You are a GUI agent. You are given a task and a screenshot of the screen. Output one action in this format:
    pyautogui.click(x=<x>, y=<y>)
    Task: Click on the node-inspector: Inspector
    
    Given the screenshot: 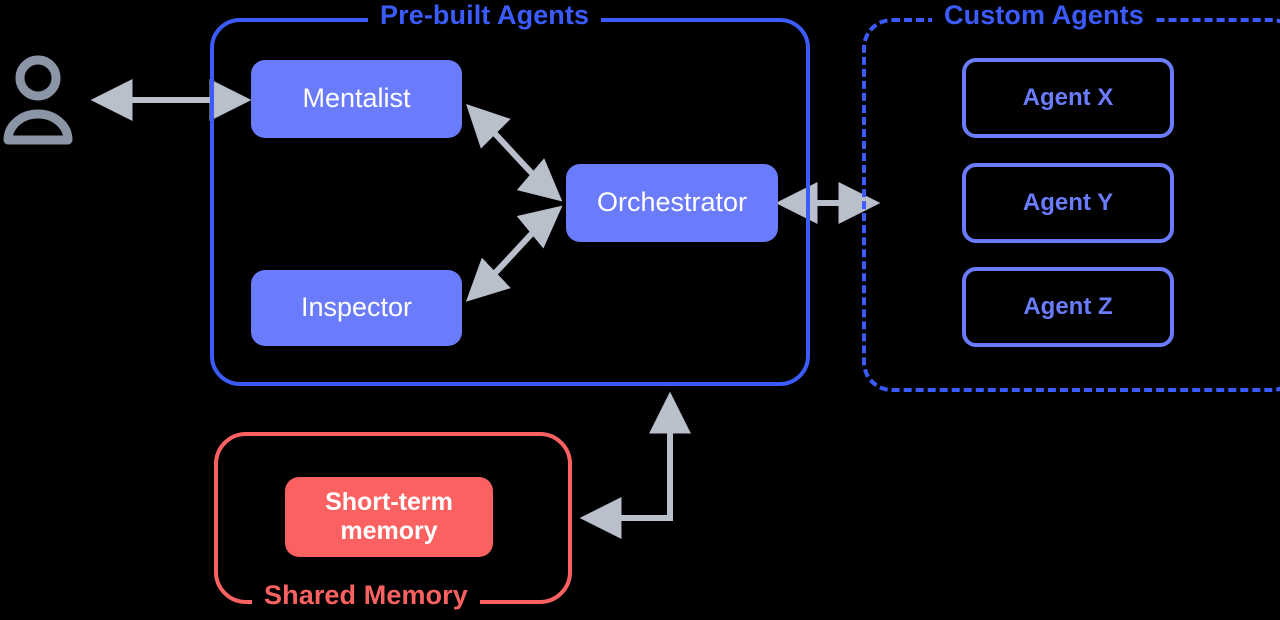 What is the action you would take?
    pyautogui.click(x=356, y=308)
    